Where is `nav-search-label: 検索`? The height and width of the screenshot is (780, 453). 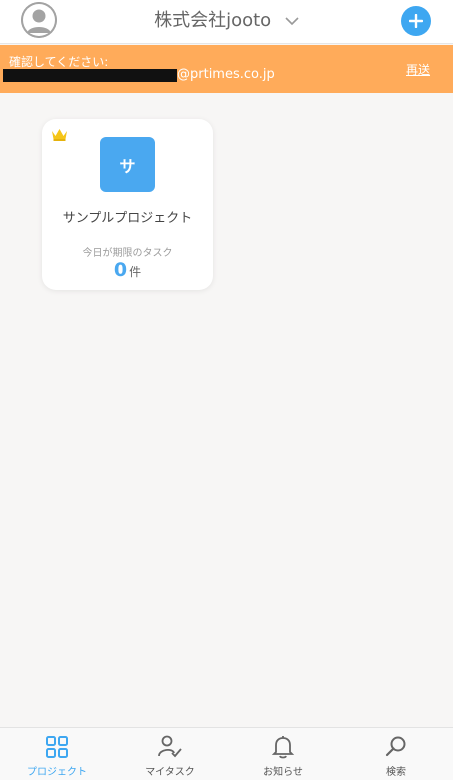 nav-search-label: 検索 is located at coordinates (396, 772).